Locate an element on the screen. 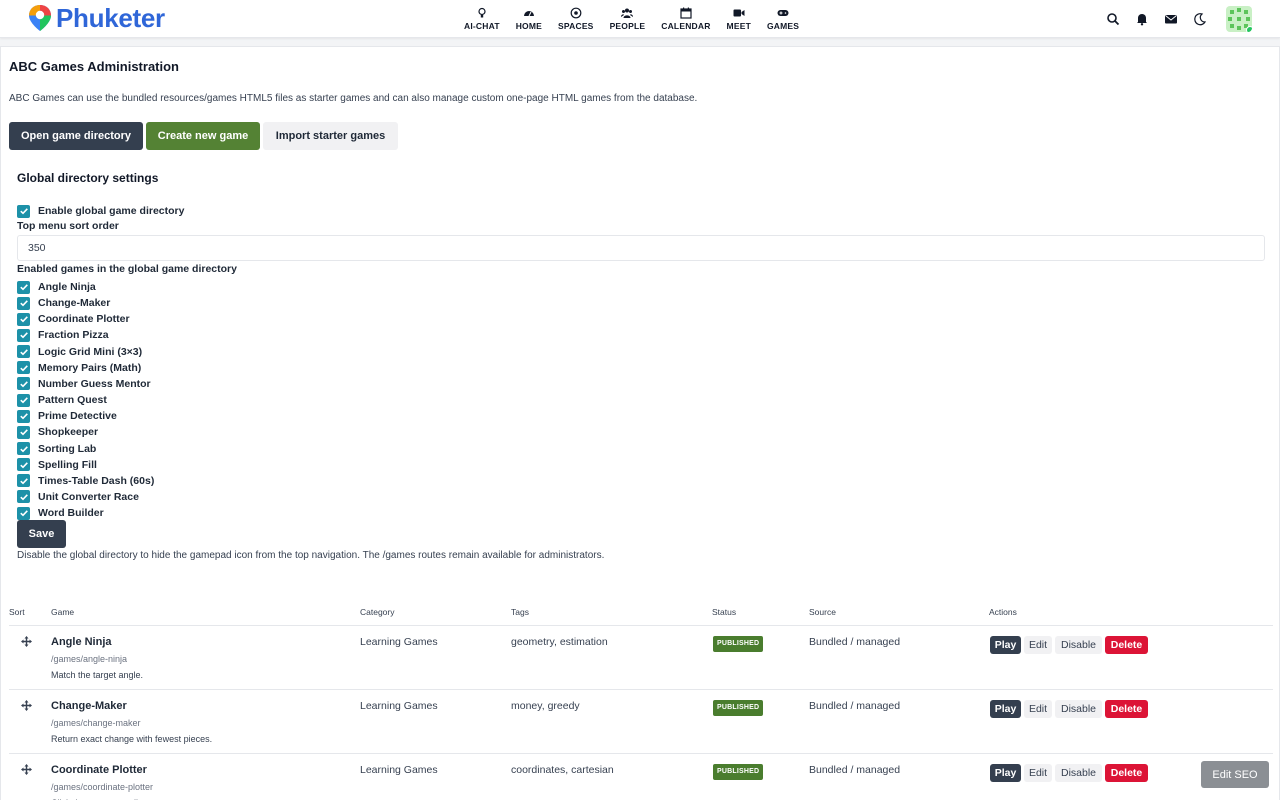  nav-label: PEOPLE is located at coordinates (627, 26).